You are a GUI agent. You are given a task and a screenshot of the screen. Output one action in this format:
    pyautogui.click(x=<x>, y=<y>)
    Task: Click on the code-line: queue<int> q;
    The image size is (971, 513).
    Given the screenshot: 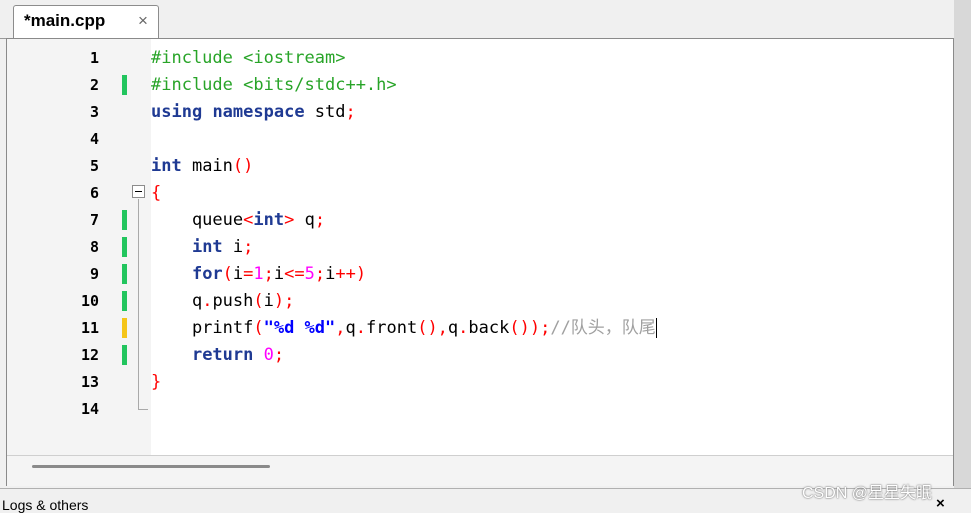 What is the action you would take?
    pyautogui.click(x=238, y=220)
    